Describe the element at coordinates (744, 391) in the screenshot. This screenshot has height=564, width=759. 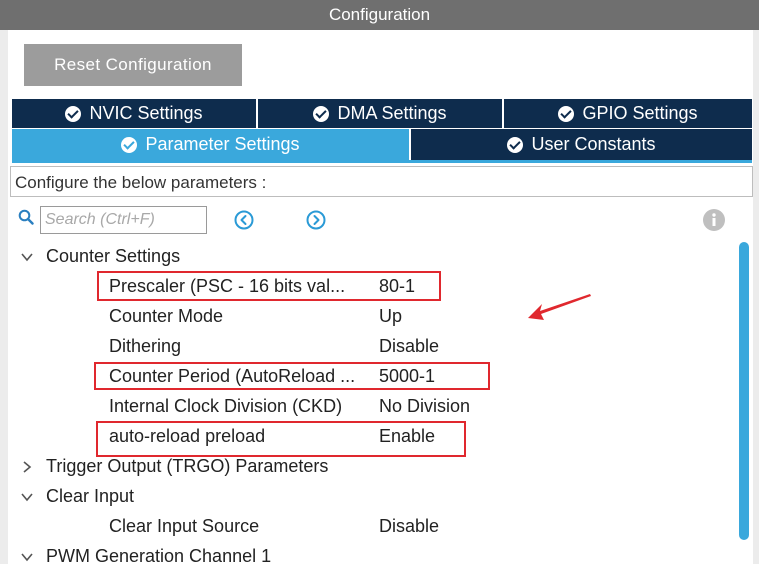
I see `vertical-scrollbar` at that location.